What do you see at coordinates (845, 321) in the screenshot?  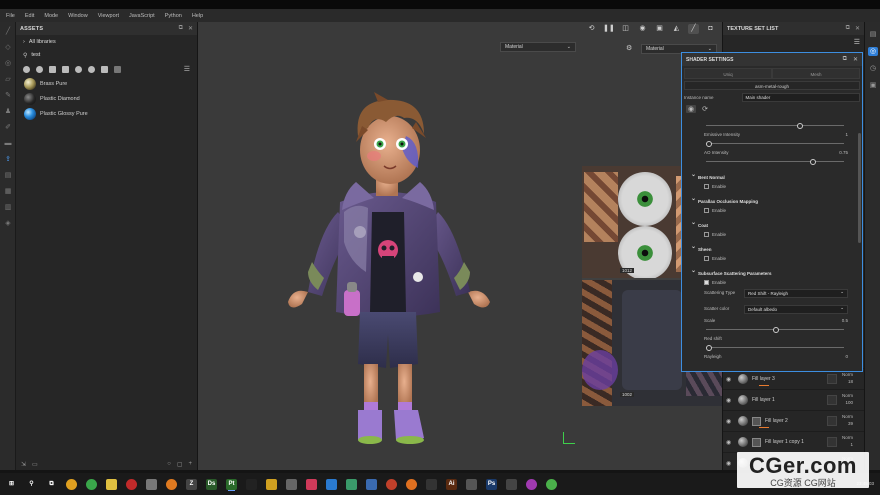 I see `param-value: 0.5` at bounding box center [845, 321].